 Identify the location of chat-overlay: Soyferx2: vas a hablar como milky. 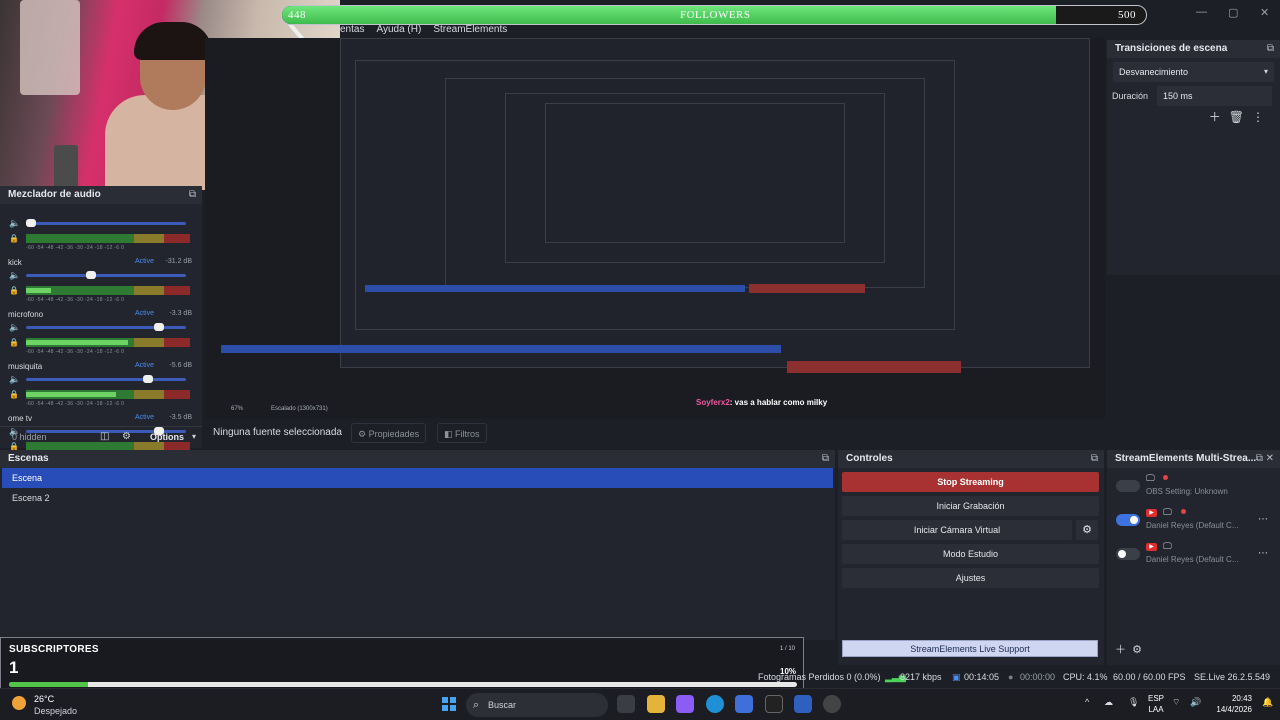
(761, 402).